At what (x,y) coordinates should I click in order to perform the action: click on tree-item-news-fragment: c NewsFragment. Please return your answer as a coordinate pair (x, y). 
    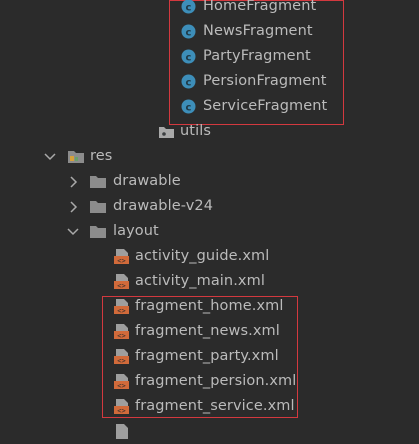
    Looking at the image, I should click on (209, 31).